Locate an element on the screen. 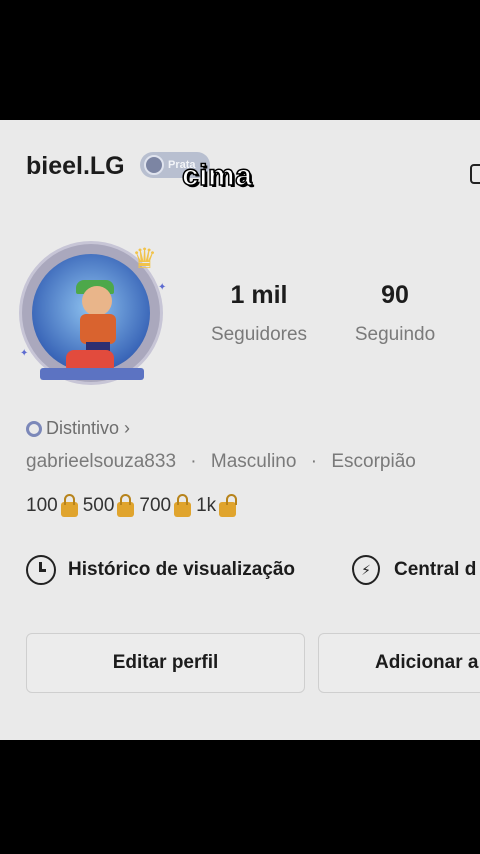  milestone-1k: 1k is located at coordinates (206, 505).